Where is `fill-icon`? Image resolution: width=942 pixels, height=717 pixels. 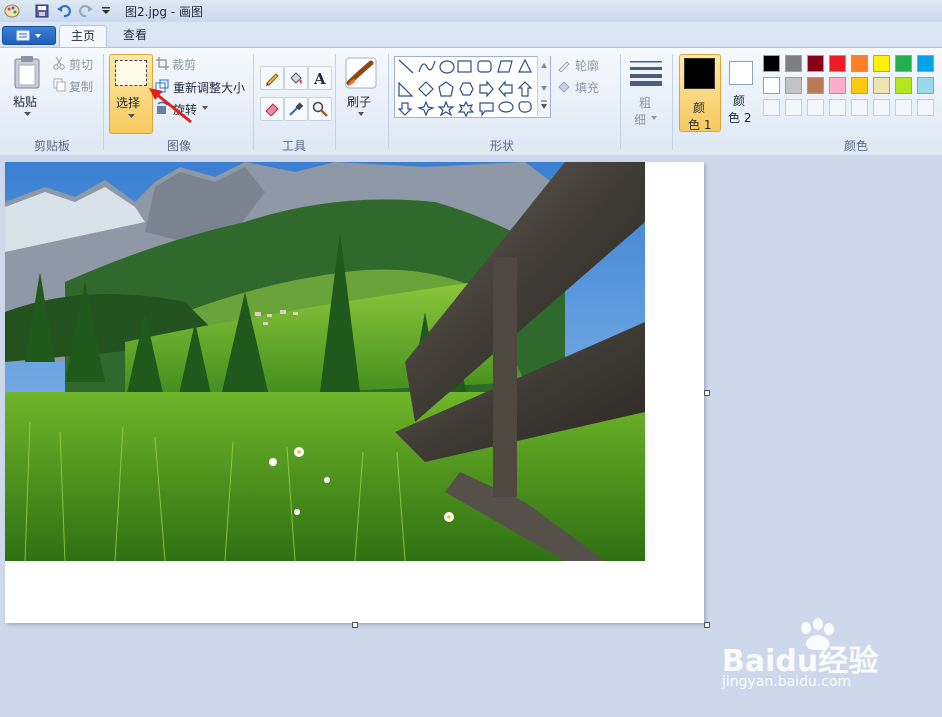 fill-icon is located at coordinates (564, 87).